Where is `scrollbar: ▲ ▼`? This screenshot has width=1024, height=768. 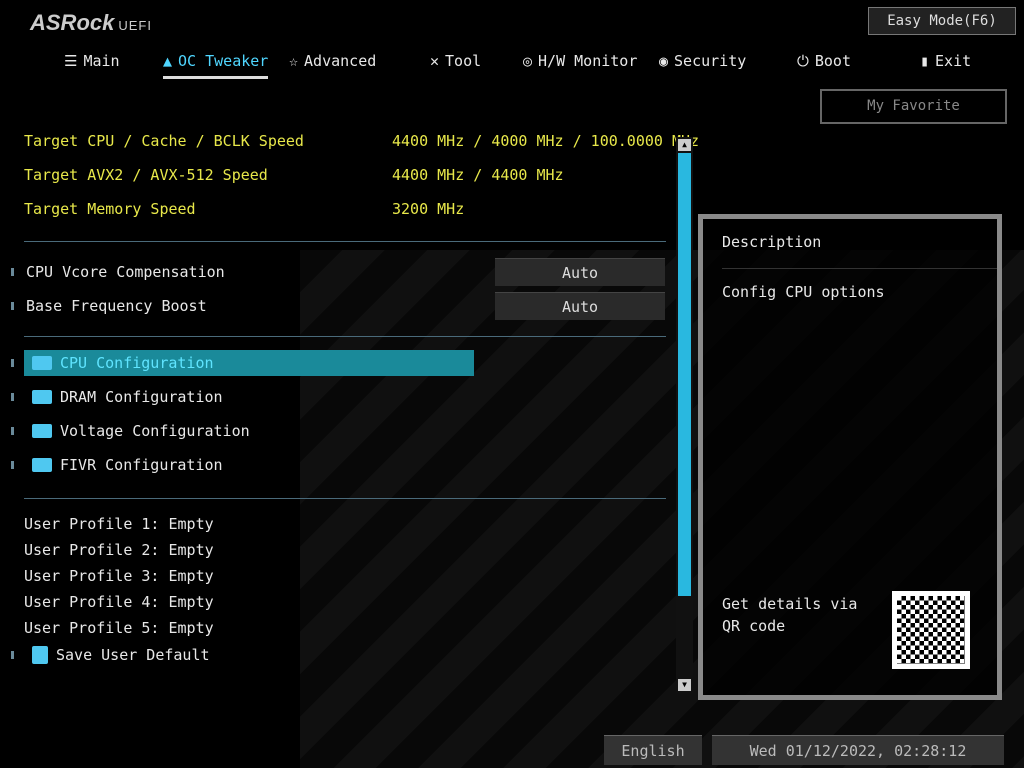 scrollbar: ▲ ▼ is located at coordinates (684, 415).